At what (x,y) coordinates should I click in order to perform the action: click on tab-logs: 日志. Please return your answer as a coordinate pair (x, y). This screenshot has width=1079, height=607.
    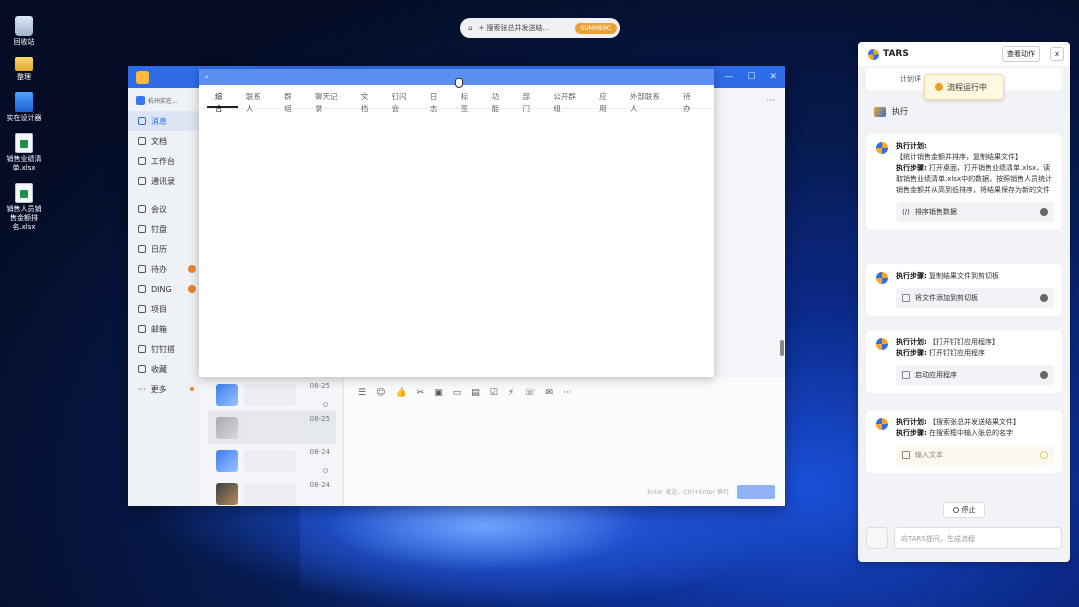
    Looking at the image, I should click on (437, 102).